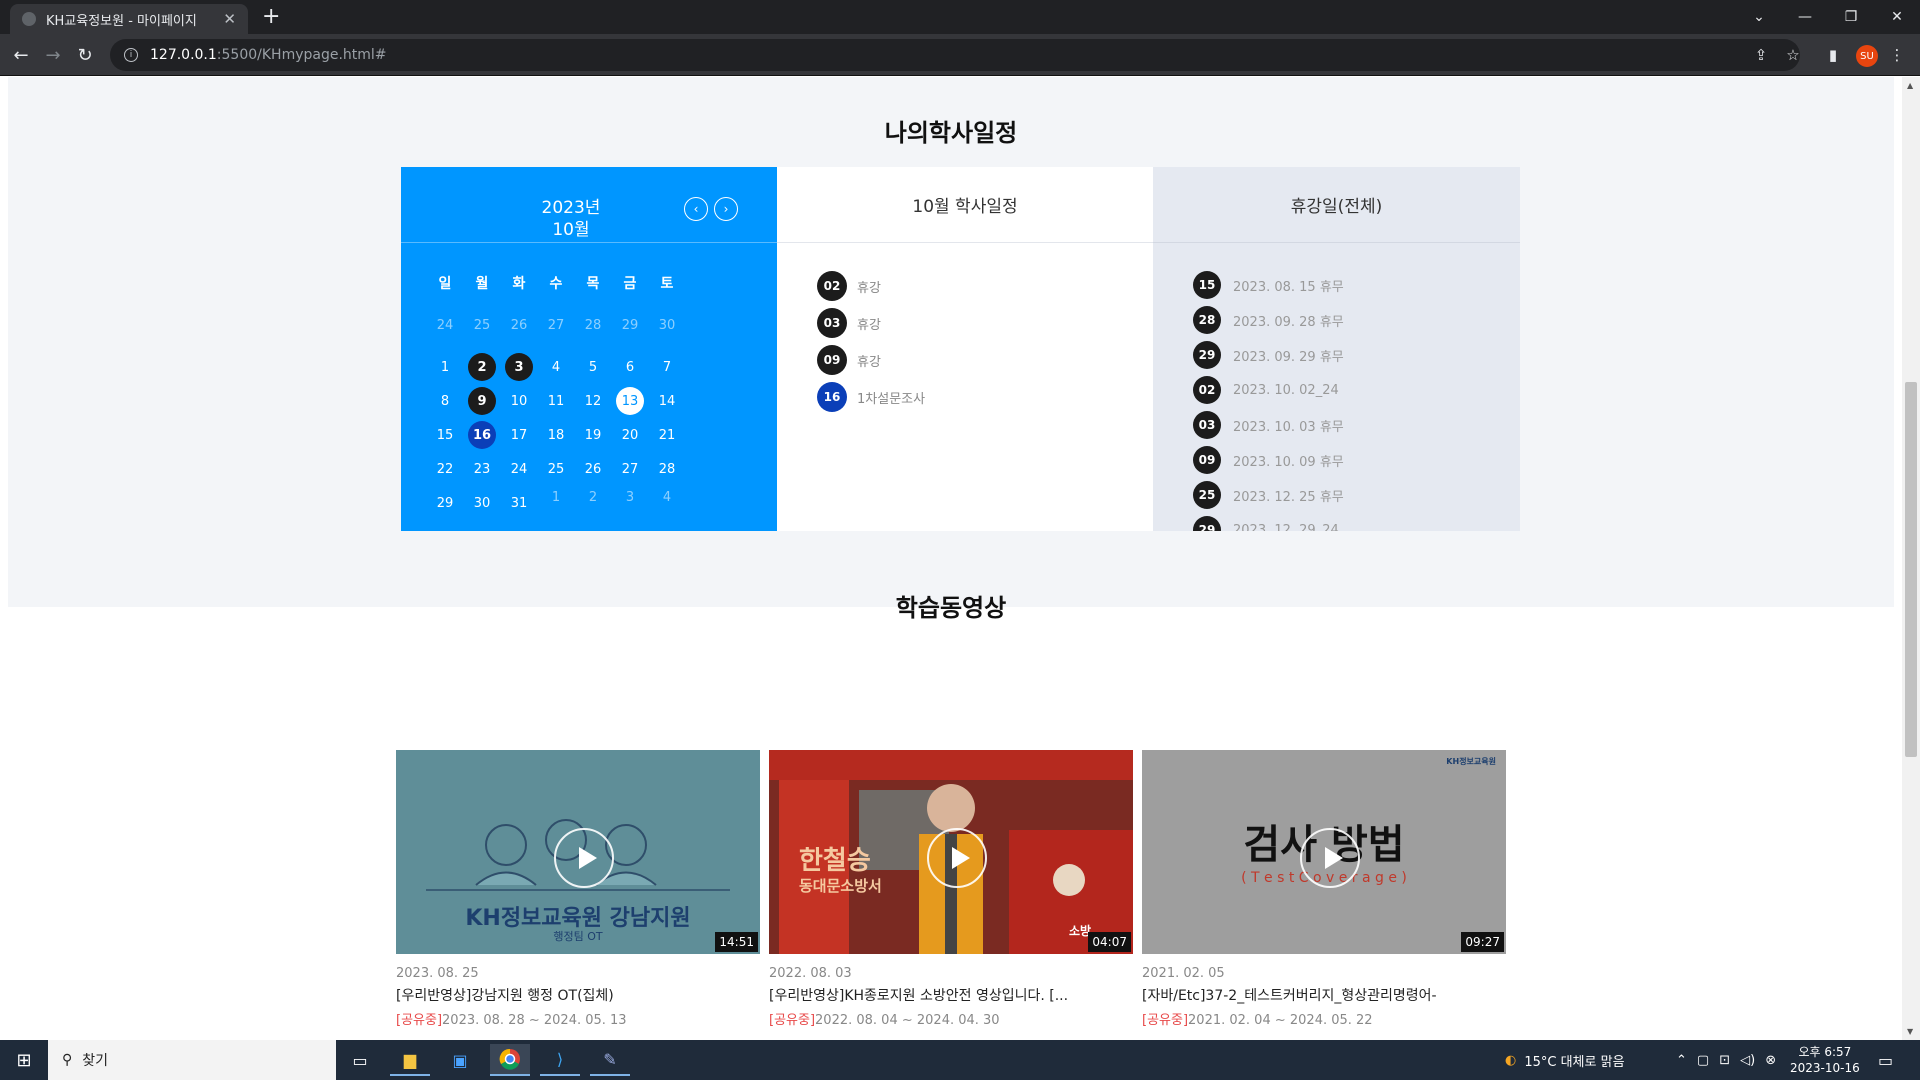 The image size is (1920, 1080). Describe the element at coordinates (556, 435) in the screenshot. I see `calendar-day: 18` at that location.